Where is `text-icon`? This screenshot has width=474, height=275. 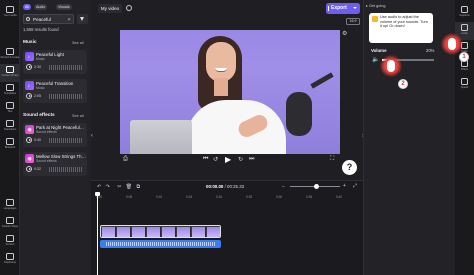
text-icon is located at coordinates (10, 105).